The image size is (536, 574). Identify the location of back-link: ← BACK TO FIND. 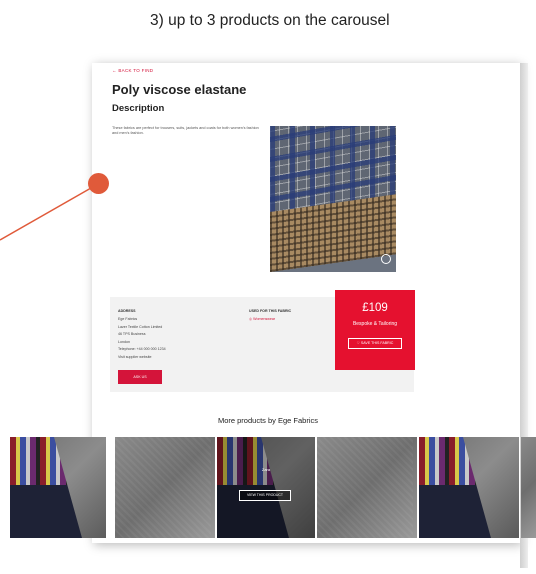
(132, 70).